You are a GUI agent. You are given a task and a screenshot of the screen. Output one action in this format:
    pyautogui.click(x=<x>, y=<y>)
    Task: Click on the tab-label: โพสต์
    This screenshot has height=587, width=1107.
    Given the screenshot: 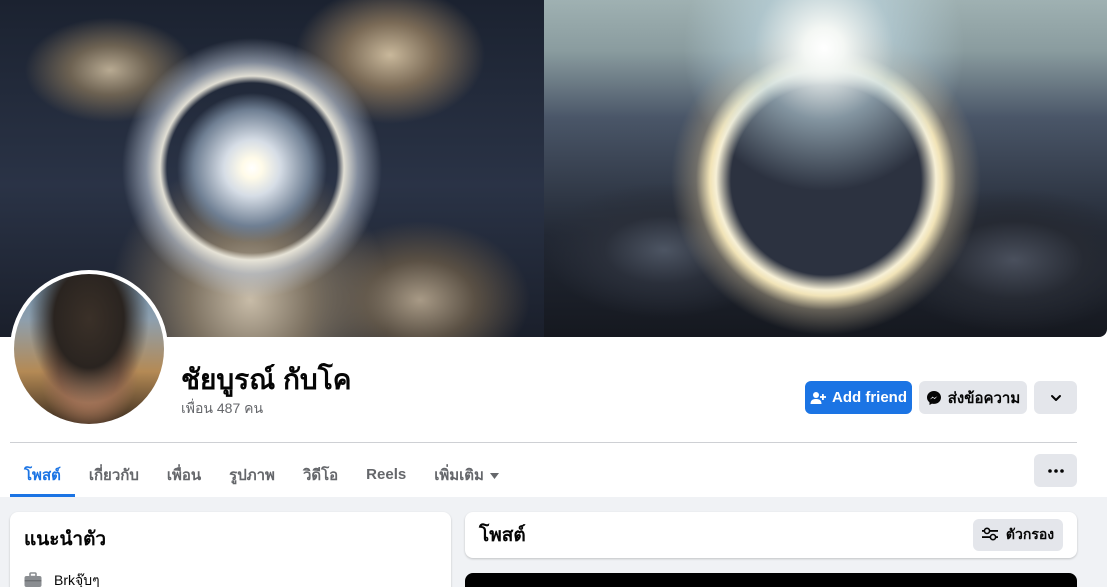 What is the action you would take?
    pyautogui.click(x=42, y=475)
    